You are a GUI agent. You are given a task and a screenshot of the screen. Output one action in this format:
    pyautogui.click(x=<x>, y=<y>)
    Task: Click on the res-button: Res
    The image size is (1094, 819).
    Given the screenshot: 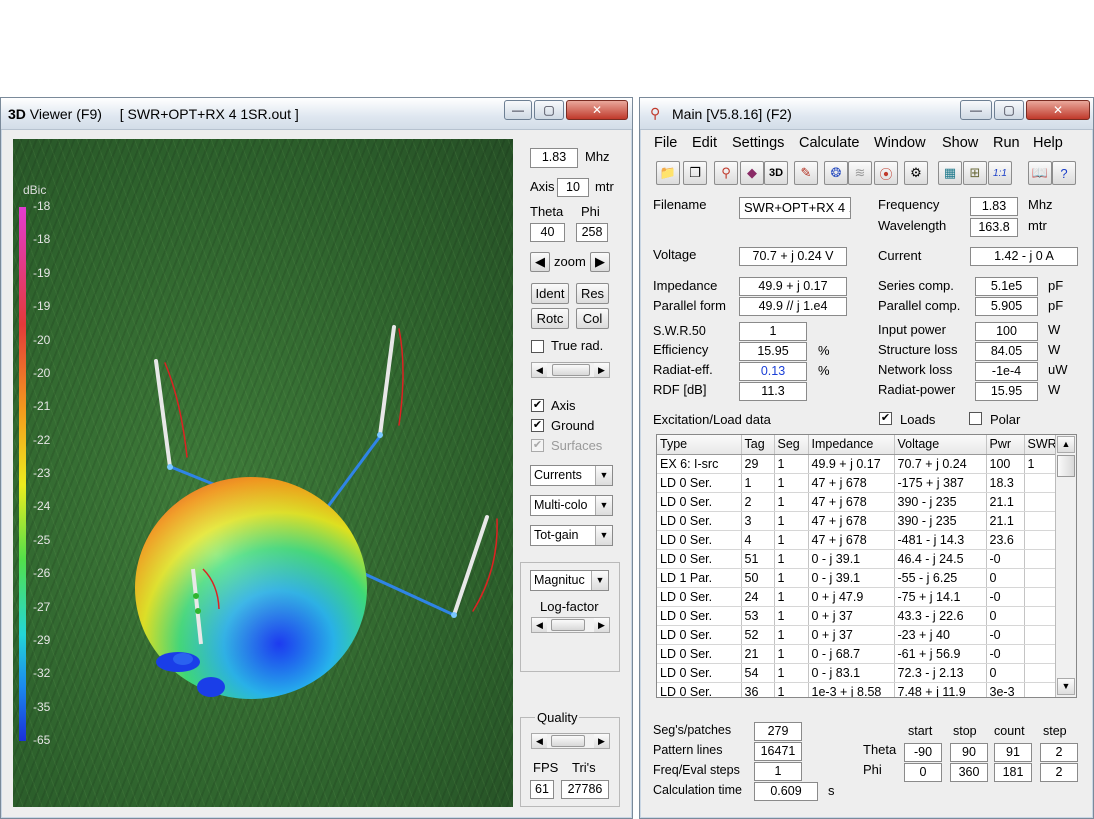 What is the action you would take?
    pyautogui.click(x=592, y=293)
    